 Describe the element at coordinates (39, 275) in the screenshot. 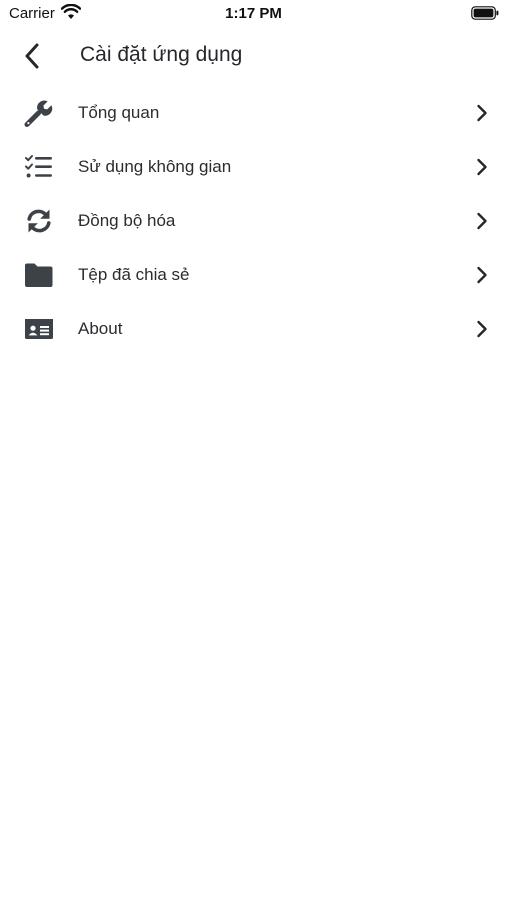

I see `folder-icon` at that location.